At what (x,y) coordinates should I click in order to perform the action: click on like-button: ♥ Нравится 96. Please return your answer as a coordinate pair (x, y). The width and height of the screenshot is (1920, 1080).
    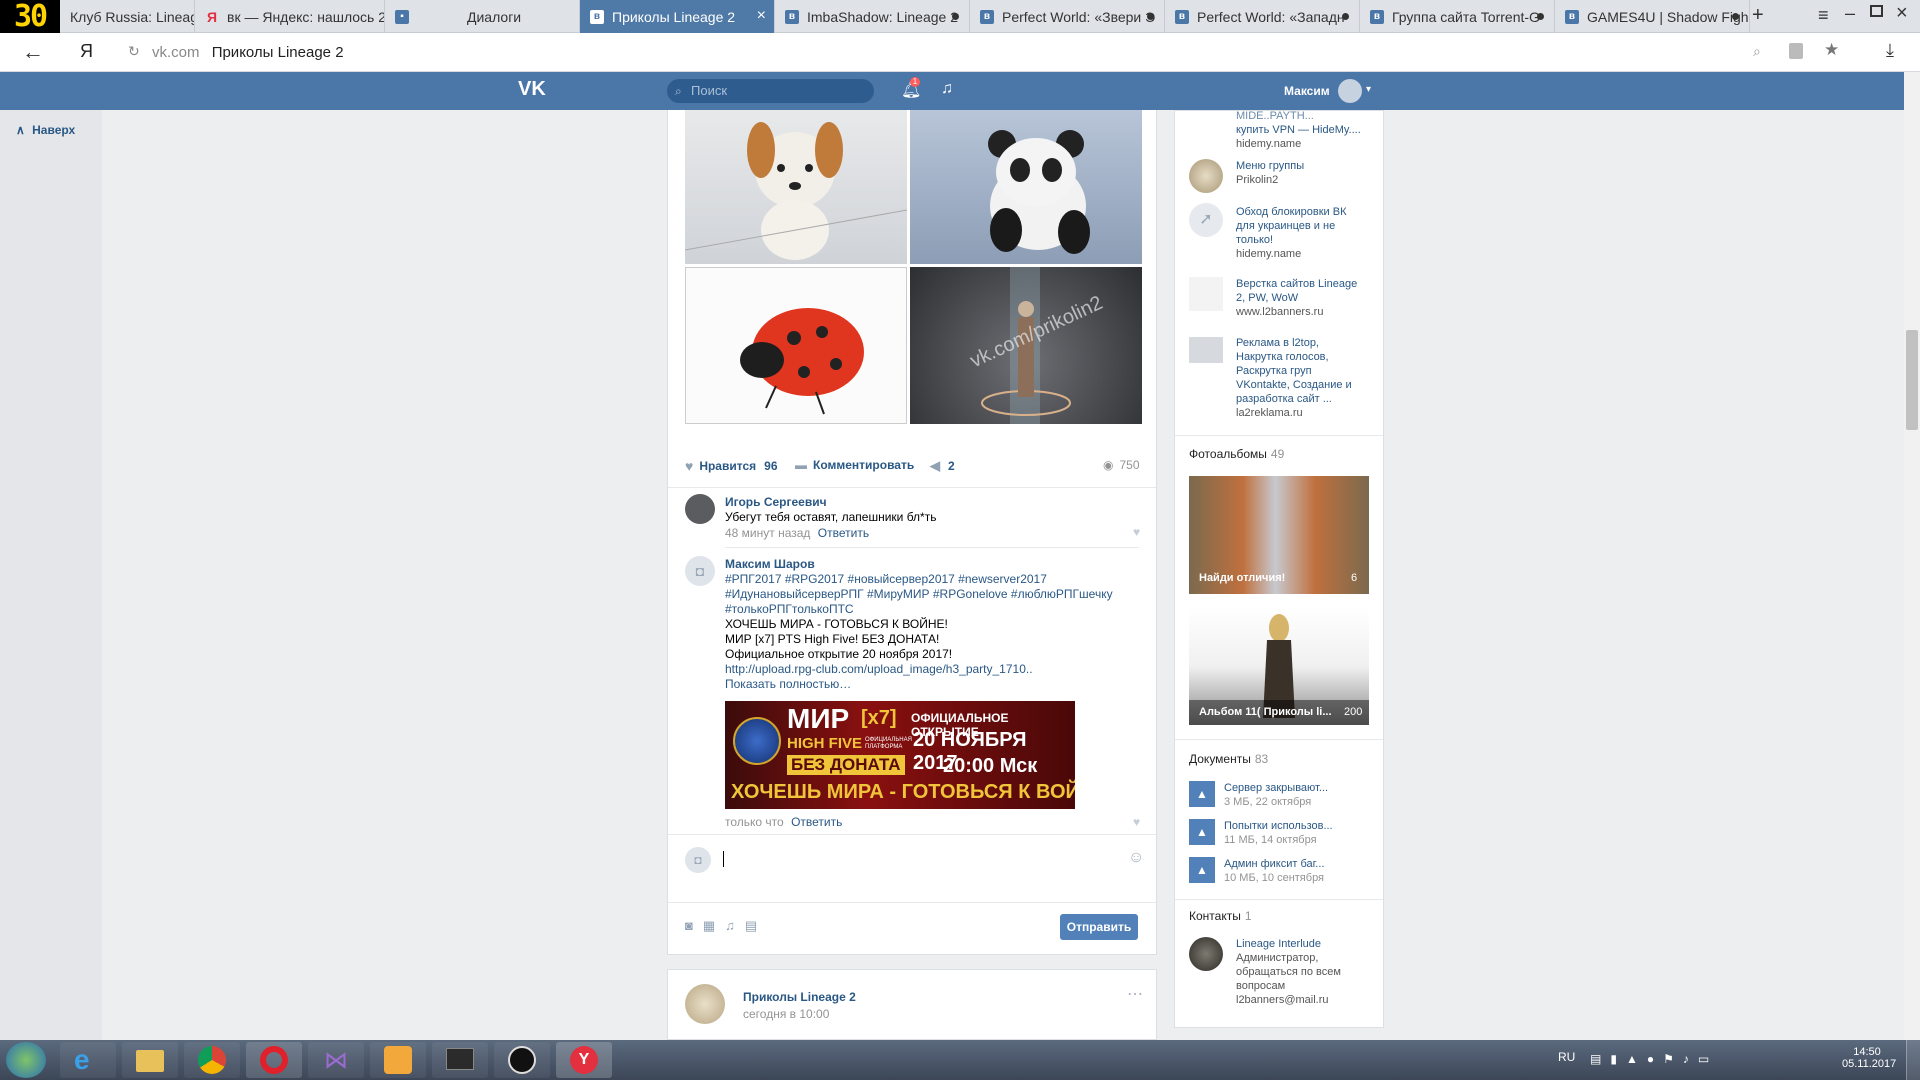
    Looking at the image, I should click on (731, 466).